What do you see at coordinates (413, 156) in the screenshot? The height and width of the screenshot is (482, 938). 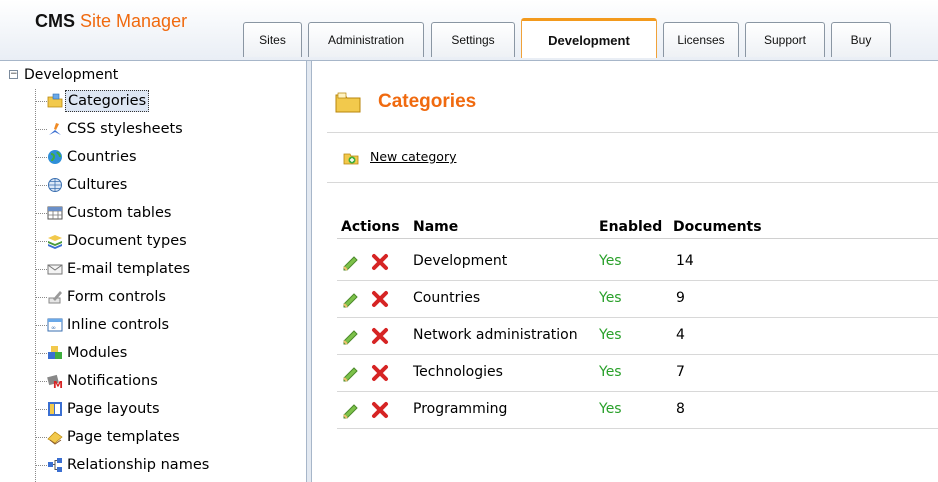 I see `new-category-link: New category` at bounding box center [413, 156].